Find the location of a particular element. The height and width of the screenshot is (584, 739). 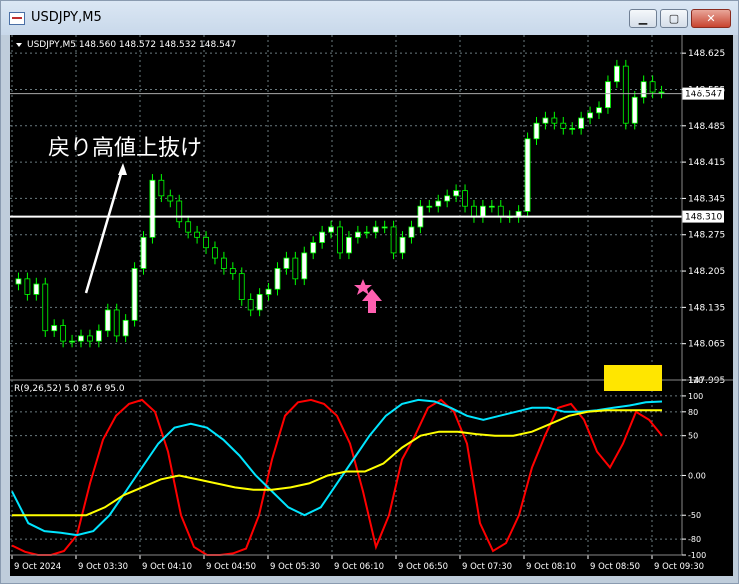

time-tick-label: 9 Oct 04:10 is located at coordinates (167, 567).